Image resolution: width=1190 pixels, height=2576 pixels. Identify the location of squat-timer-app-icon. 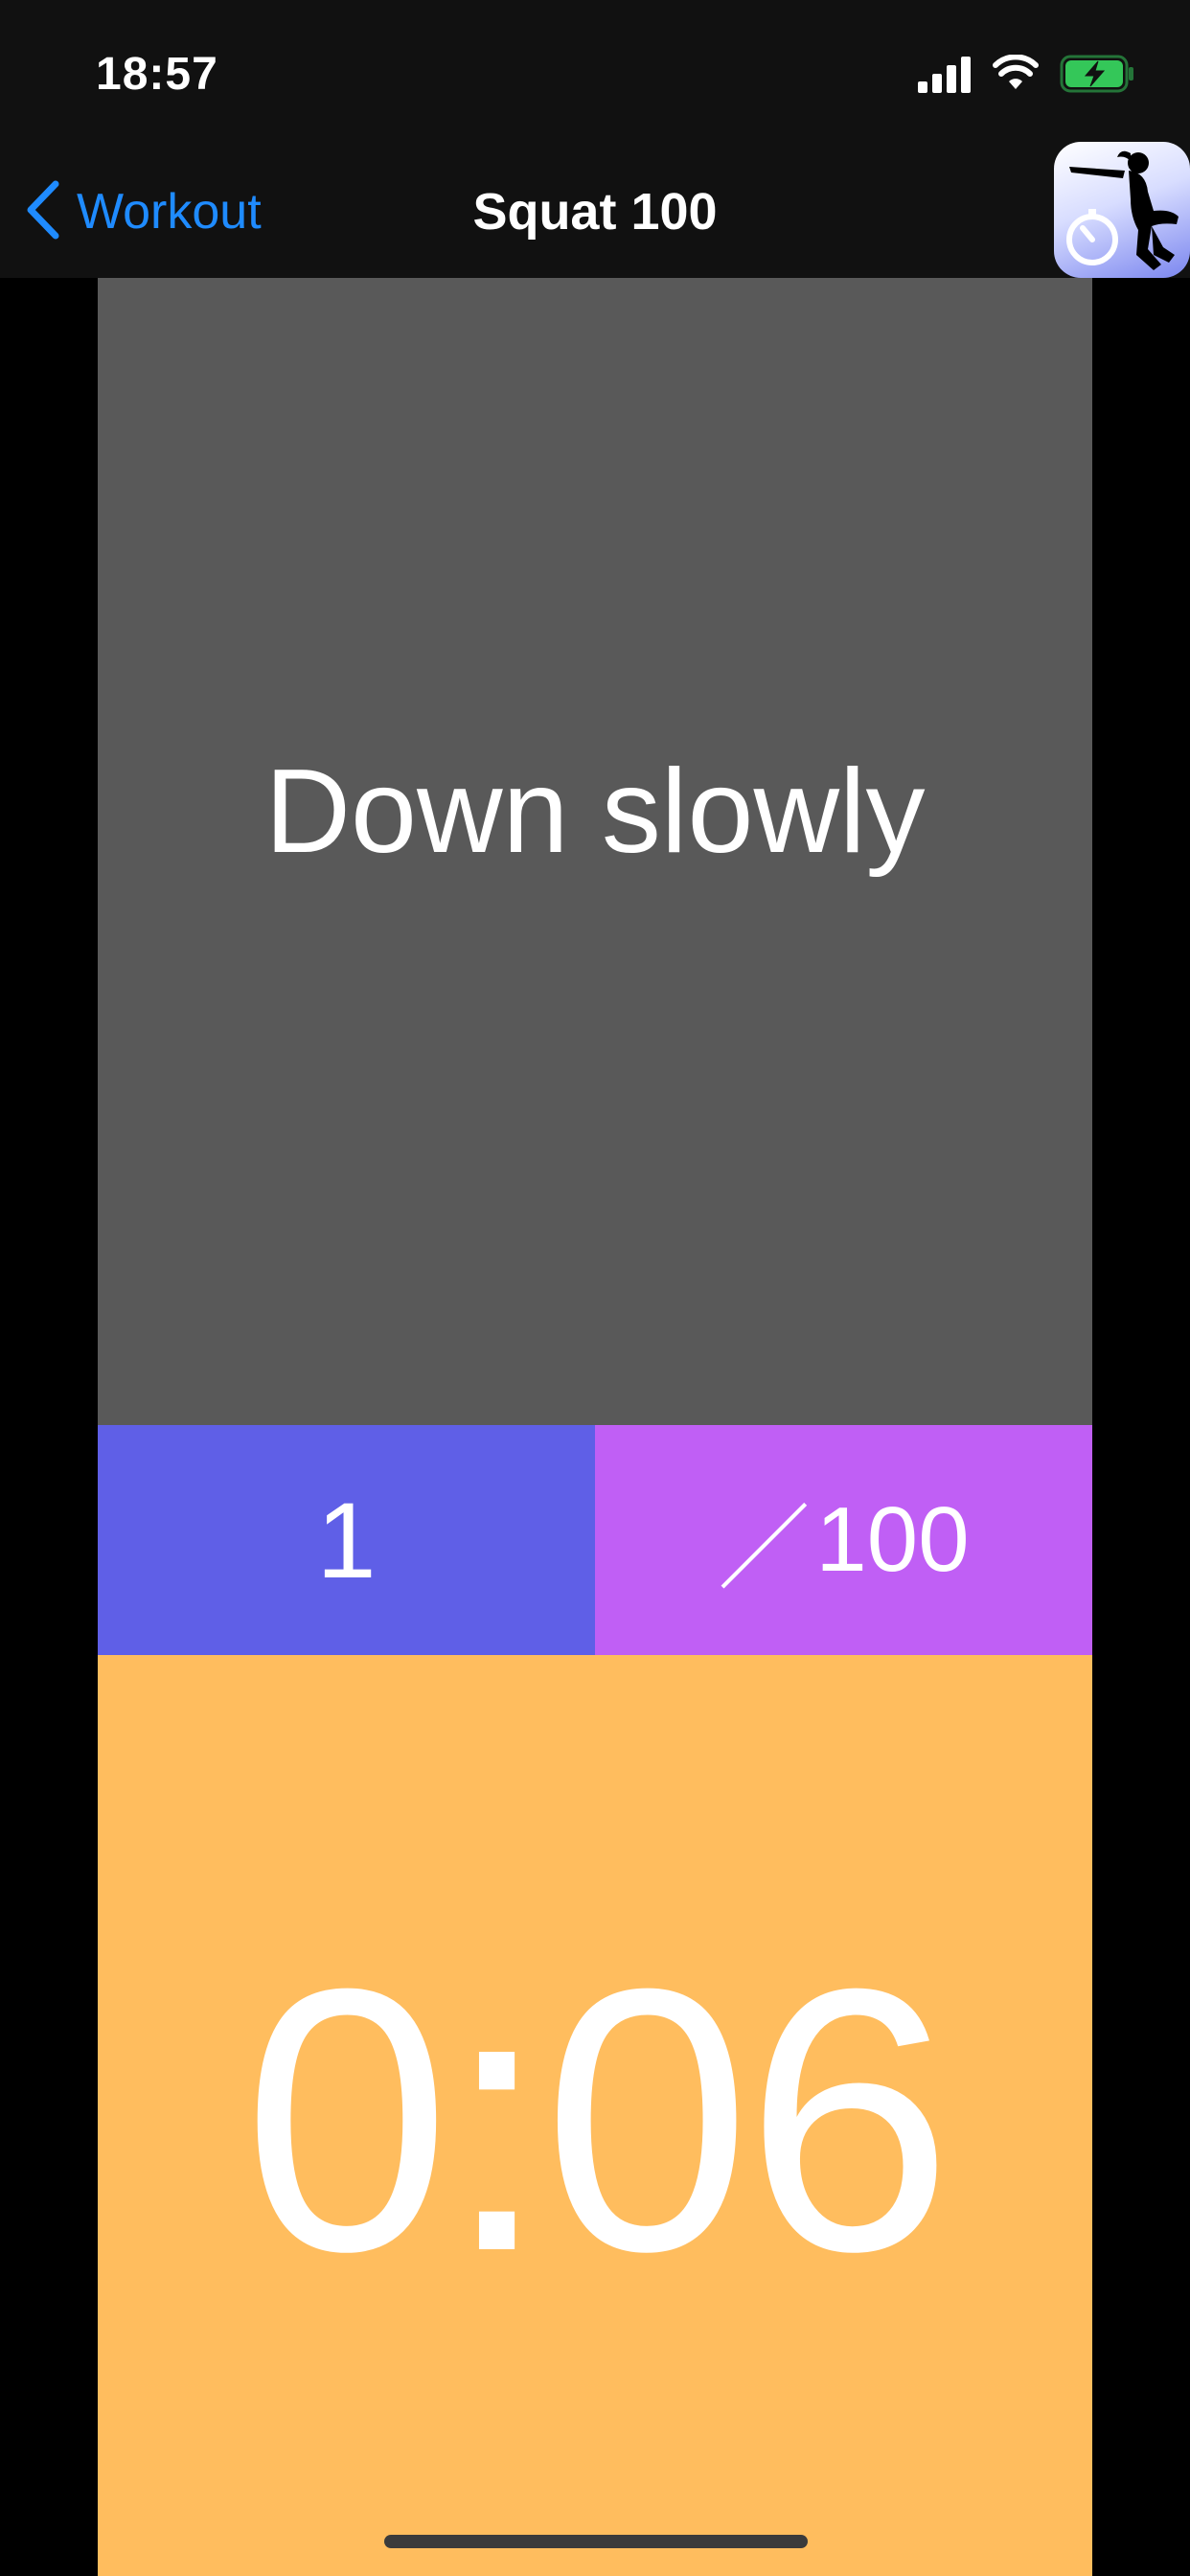
(1122, 210).